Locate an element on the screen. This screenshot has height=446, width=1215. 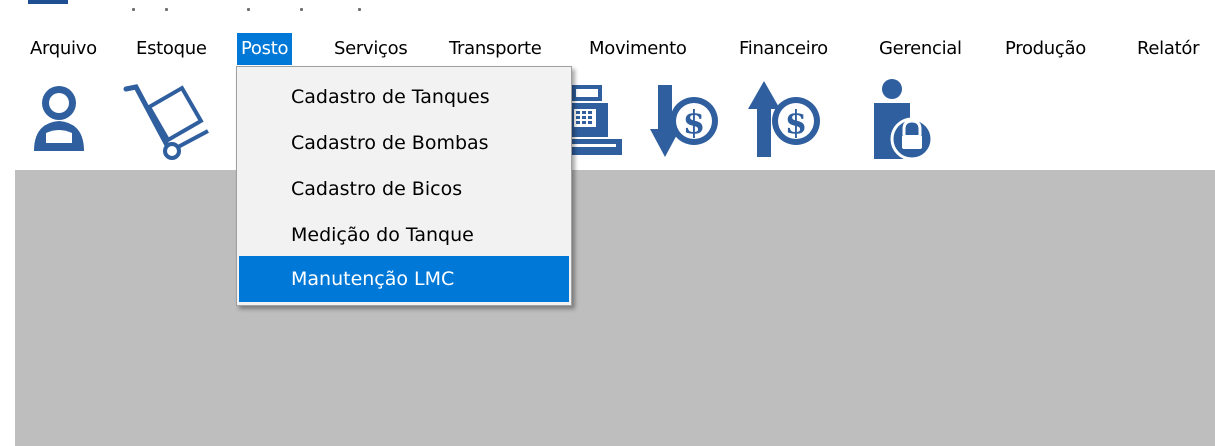
menu-item-medicao-tanque: Medição do Tanque is located at coordinates (404, 235).